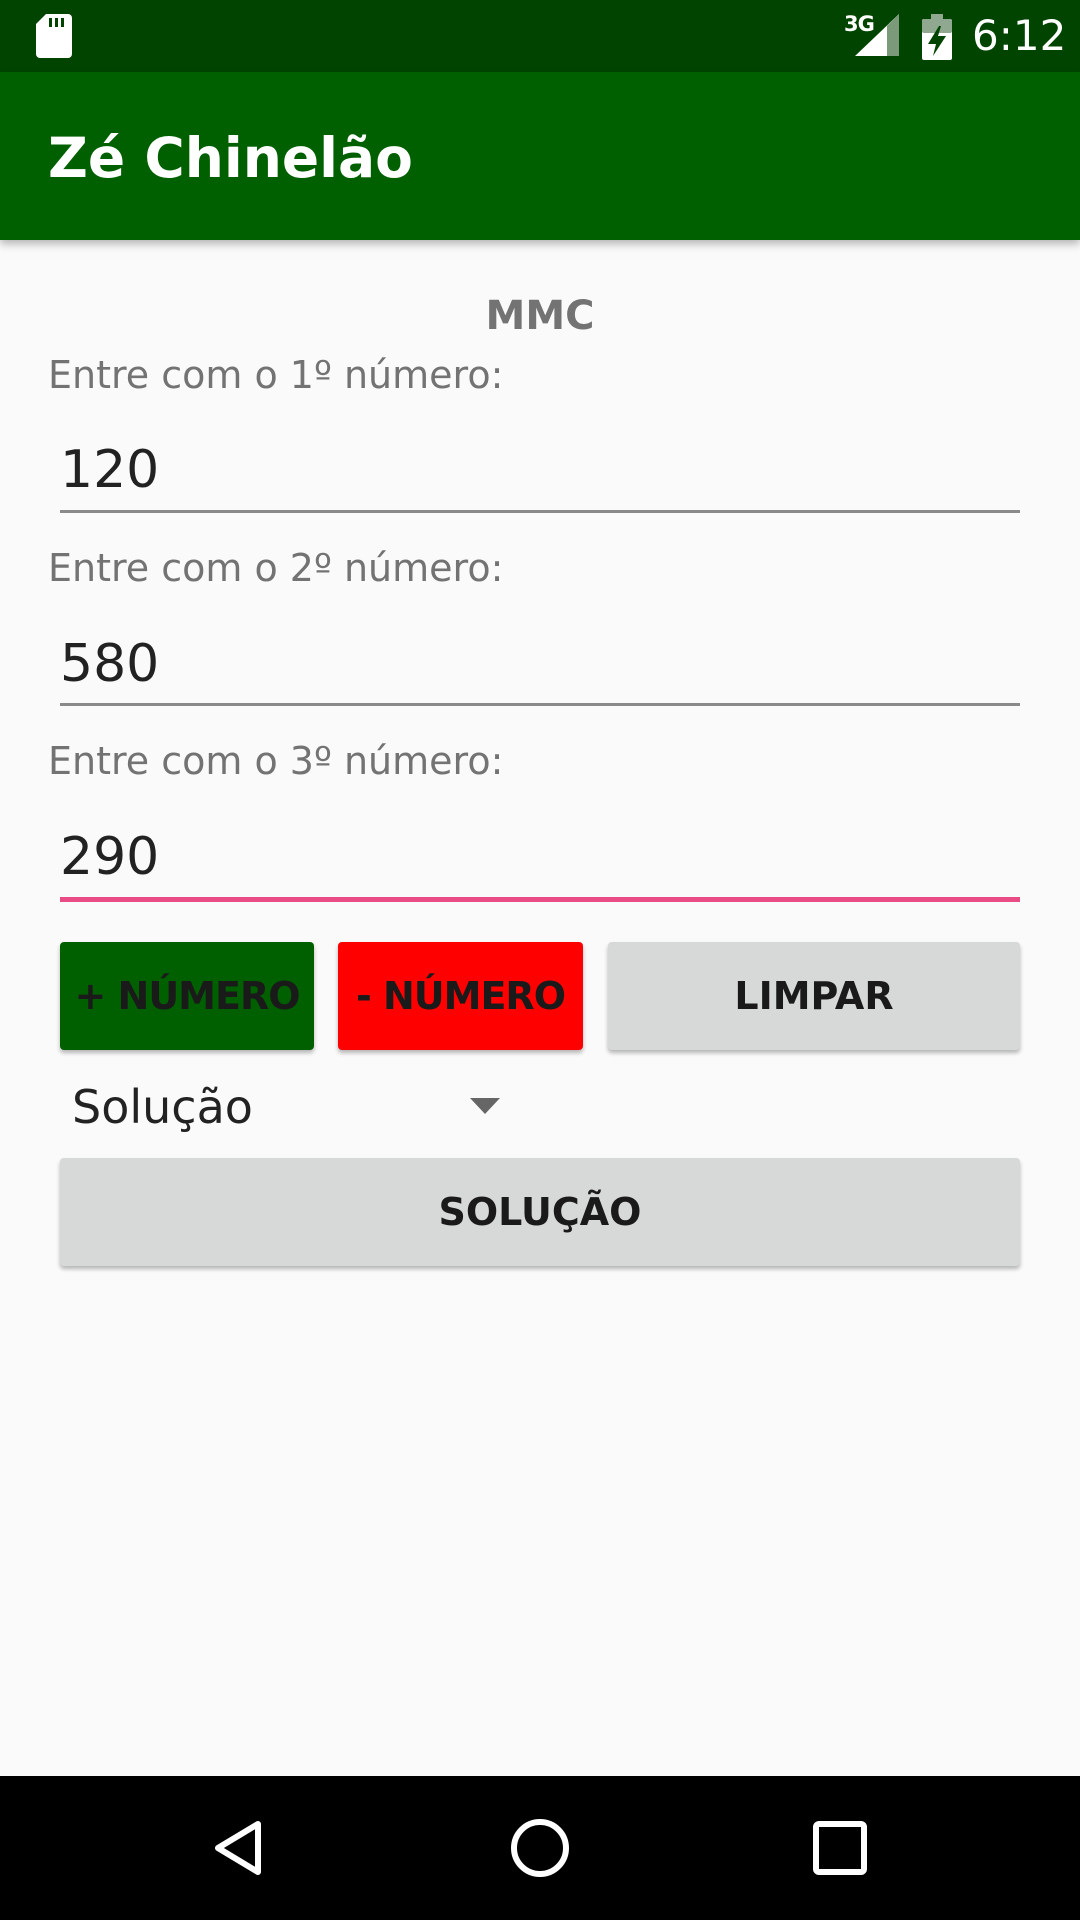 The height and width of the screenshot is (1920, 1080). I want to click on first-number-label: Entre com o 1º número:, so click(276, 375).